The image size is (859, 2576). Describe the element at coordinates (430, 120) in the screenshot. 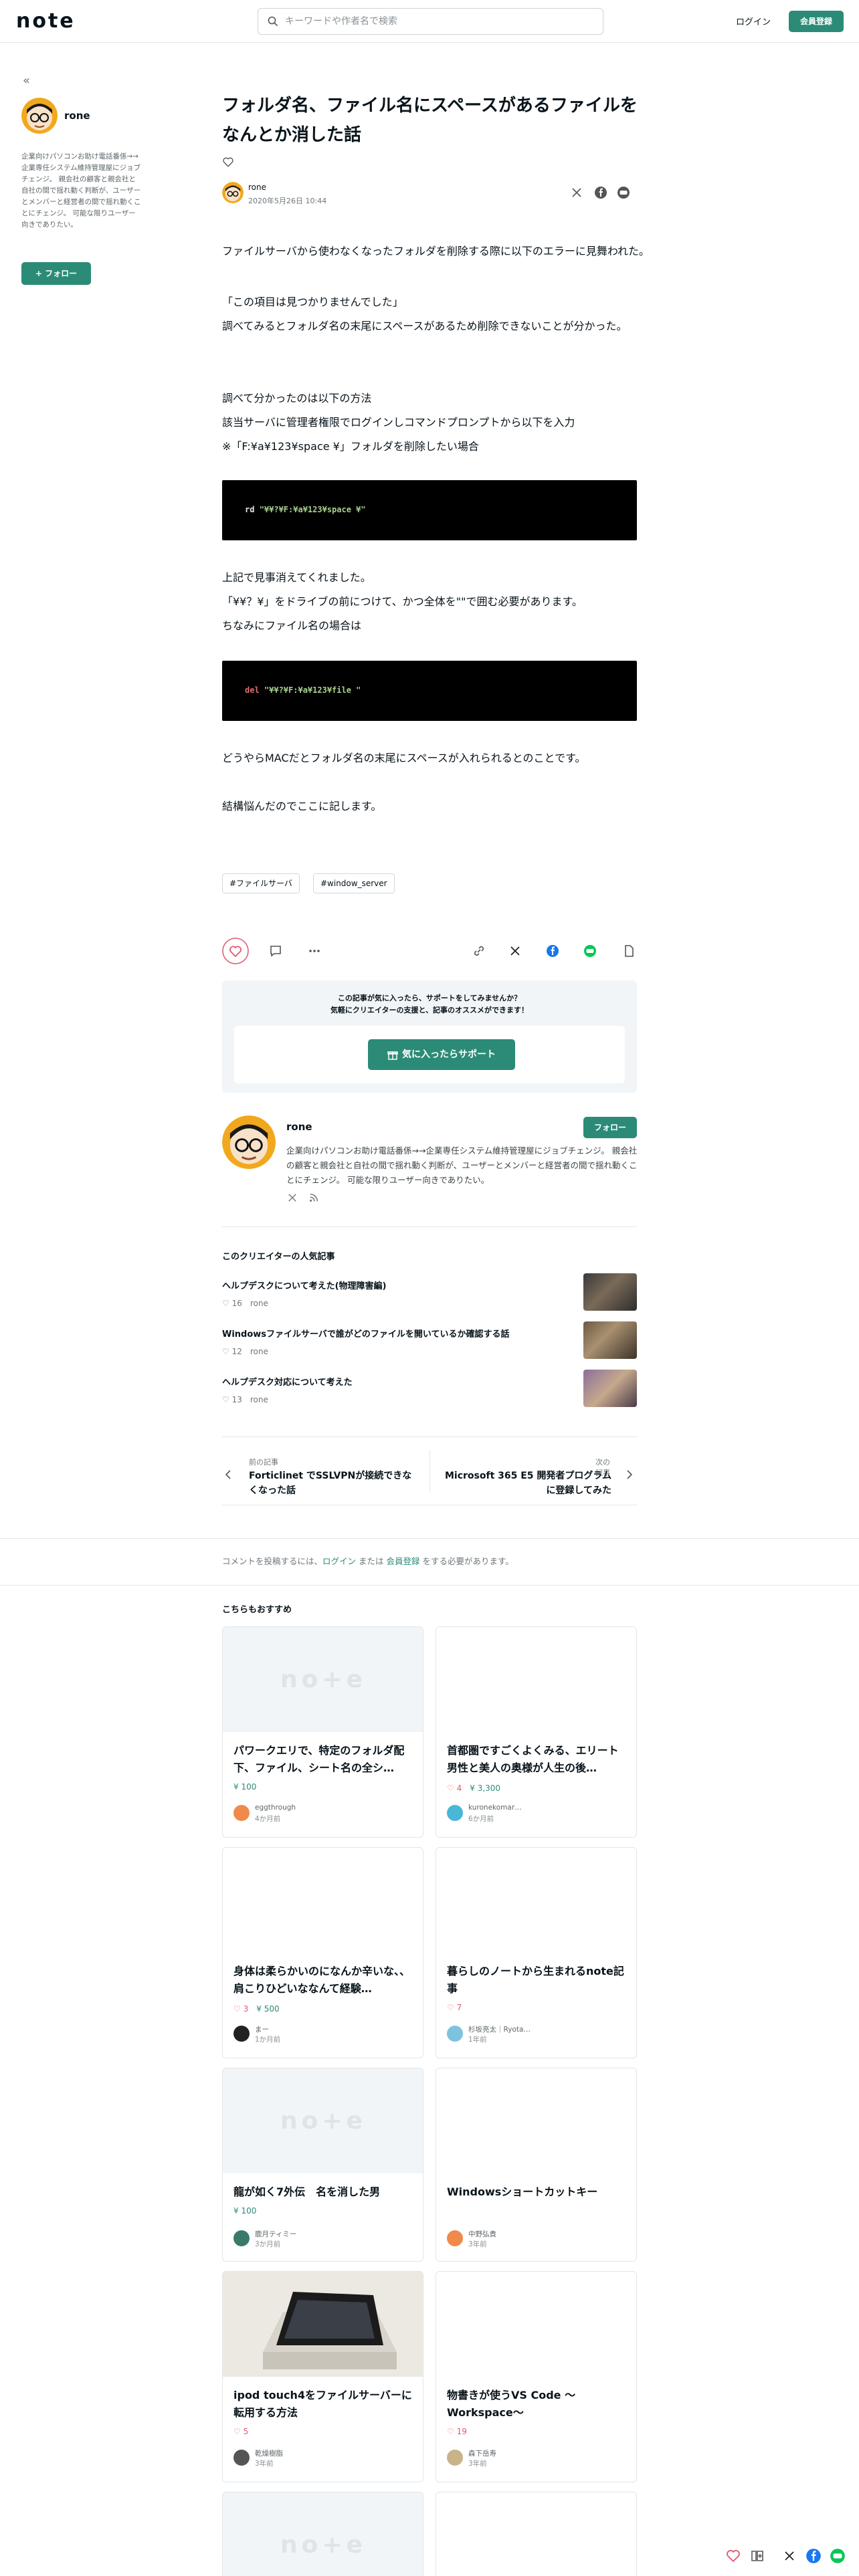

I see `article-title: フォルダ名、ファイル名にスペースがあるファイルをなんとか消した話` at that location.